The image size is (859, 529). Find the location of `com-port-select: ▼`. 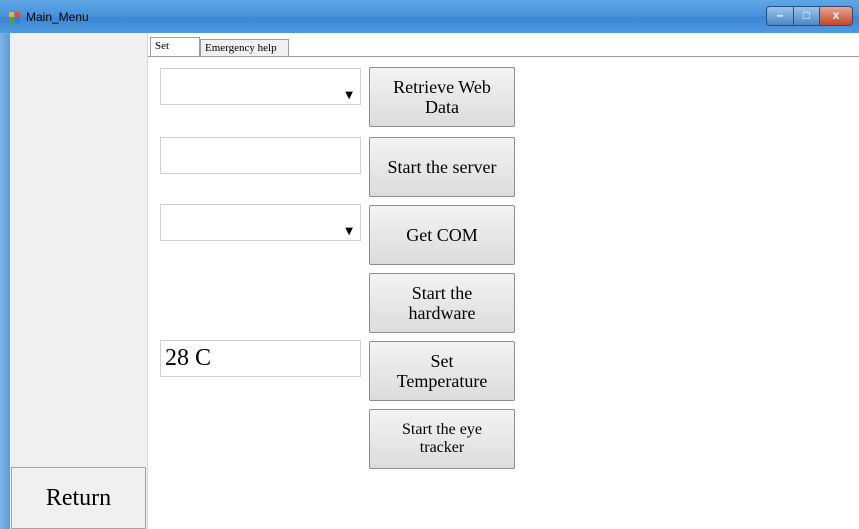

com-port-select: ▼ is located at coordinates (260, 222).